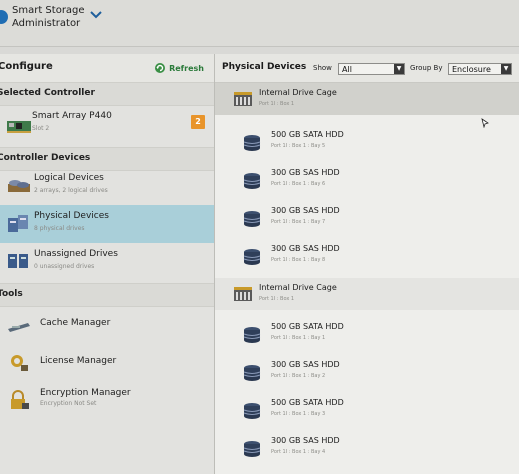  What do you see at coordinates (107, 68) in the screenshot?
I see `configure-header: Configure Refresh` at bounding box center [107, 68].